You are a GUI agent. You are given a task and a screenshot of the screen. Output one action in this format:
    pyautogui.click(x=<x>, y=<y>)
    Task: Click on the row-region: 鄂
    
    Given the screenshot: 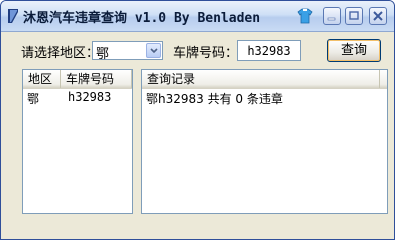 What is the action you would take?
    pyautogui.click(x=33, y=99)
    